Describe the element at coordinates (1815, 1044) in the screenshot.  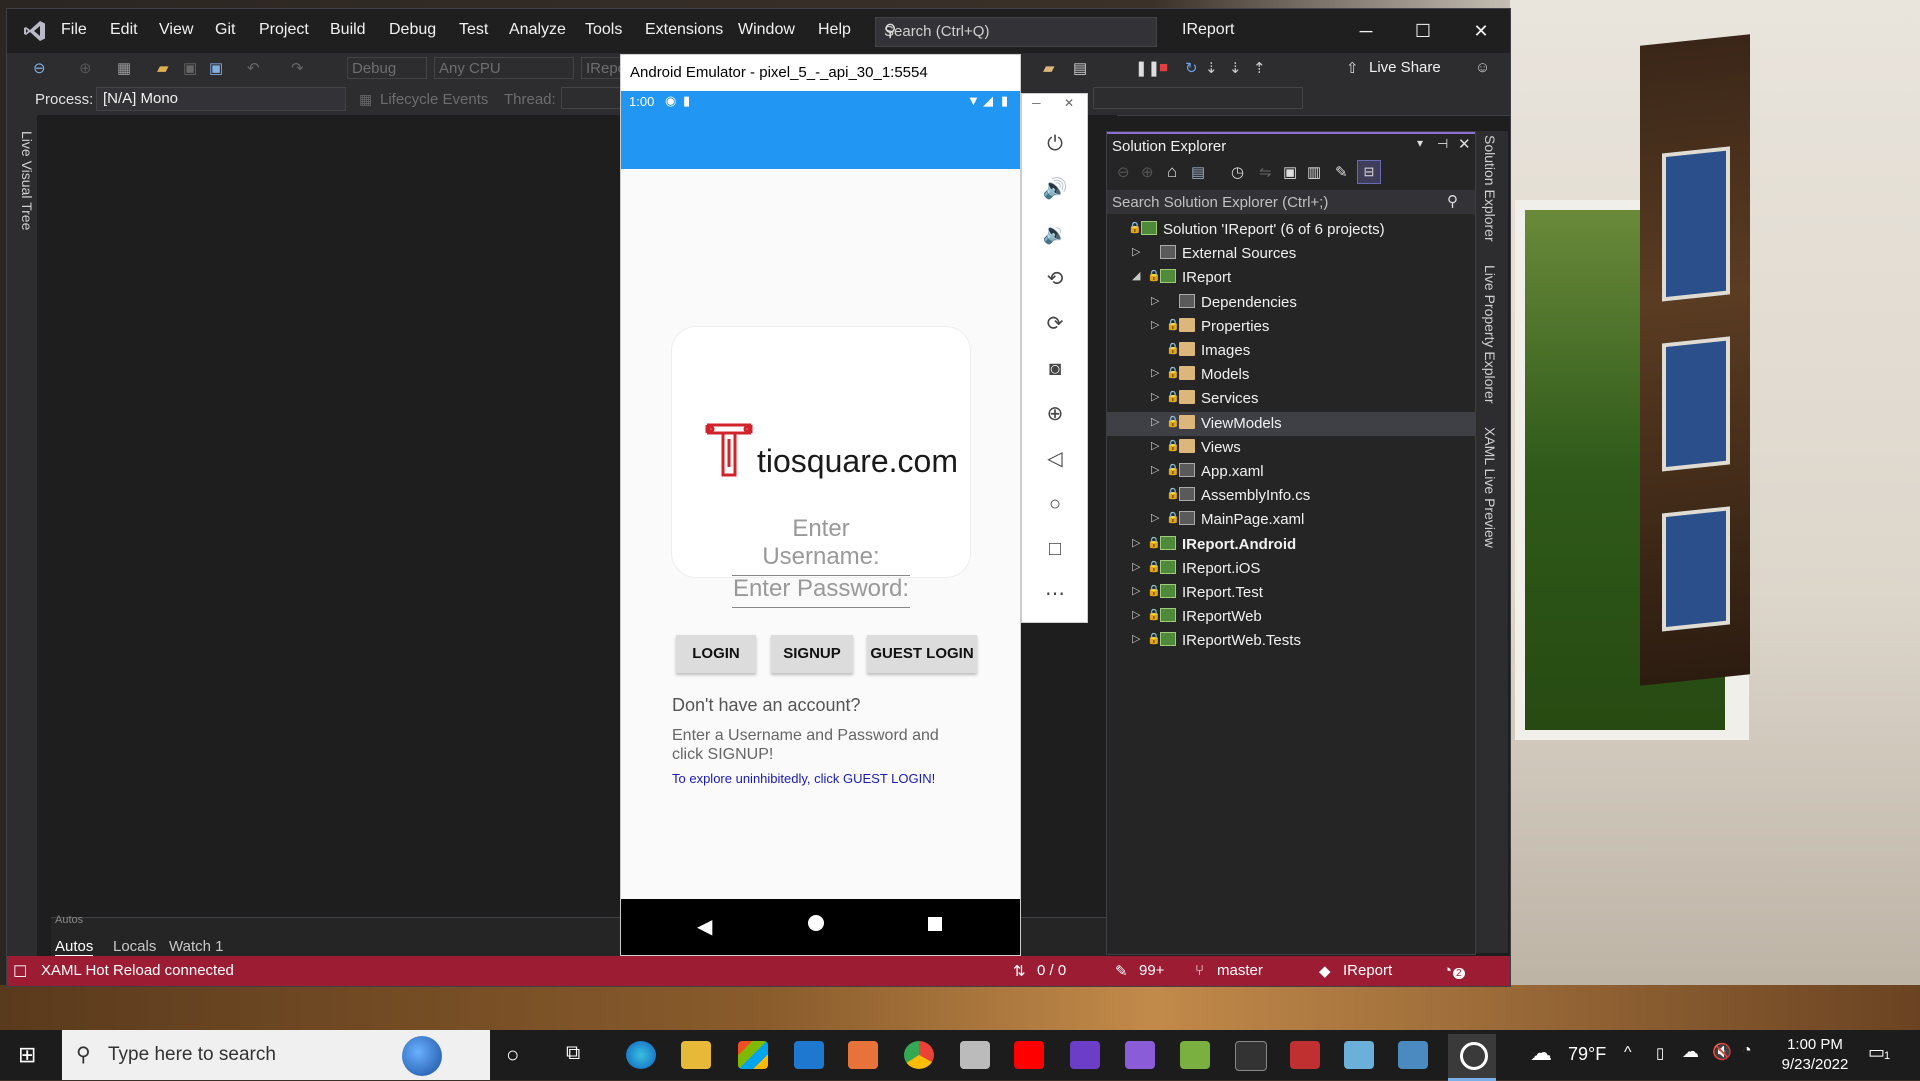
I see `clock-time: 1:00 PM` at that location.